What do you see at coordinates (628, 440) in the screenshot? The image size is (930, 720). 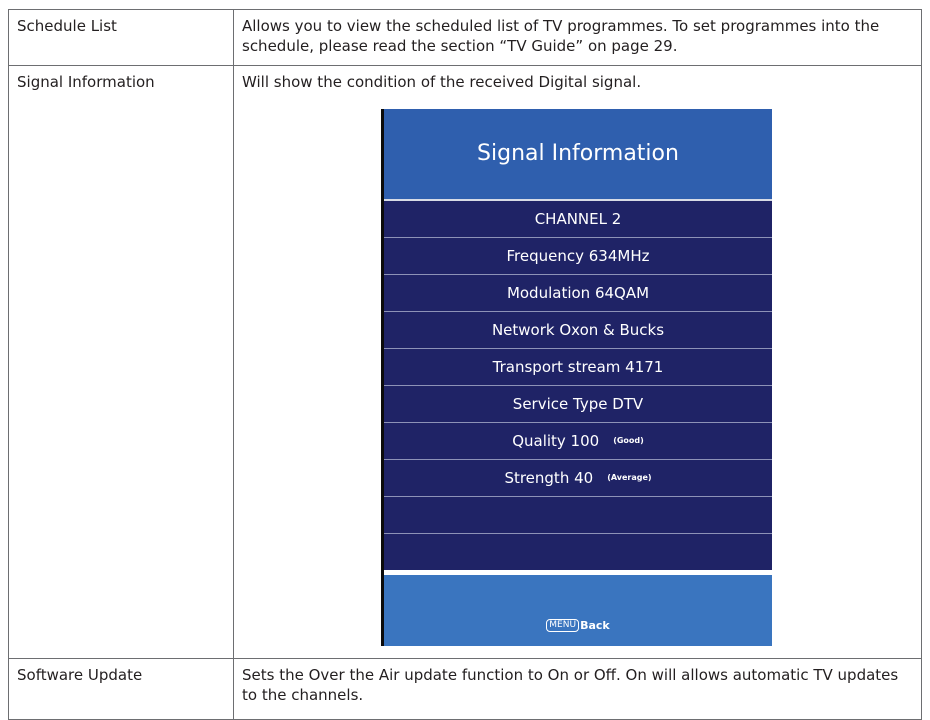 I see `quality-rating: (Good)` at bounding box center [628, 440].